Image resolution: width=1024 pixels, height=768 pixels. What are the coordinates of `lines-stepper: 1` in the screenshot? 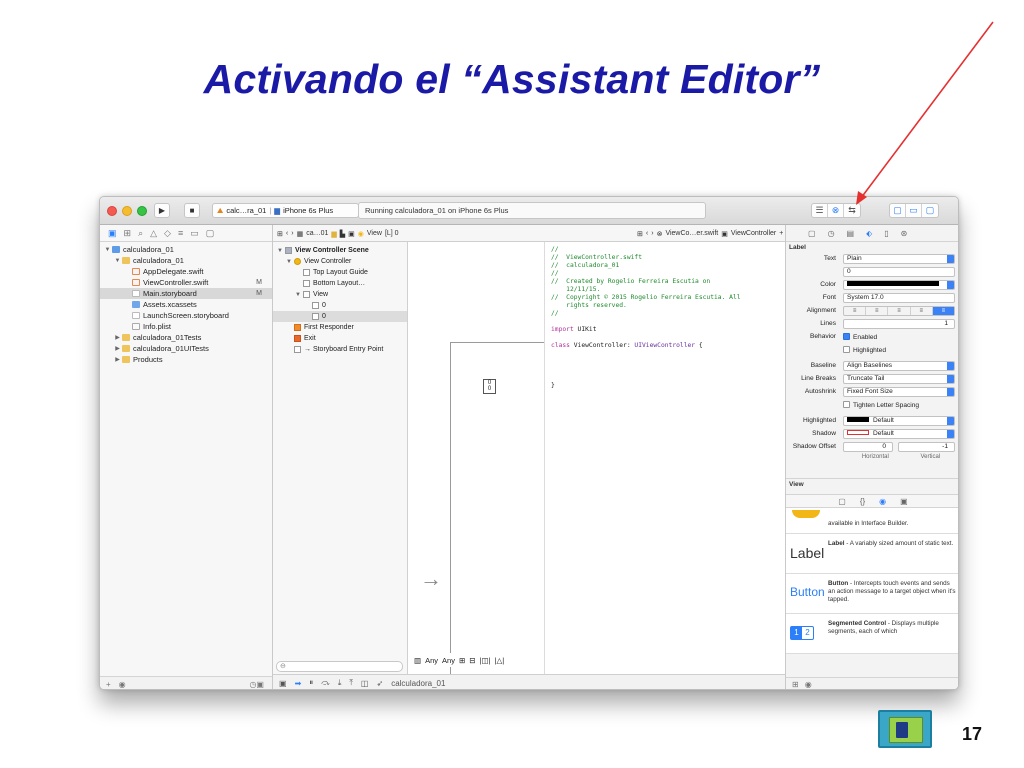 It's located at (899, 324).